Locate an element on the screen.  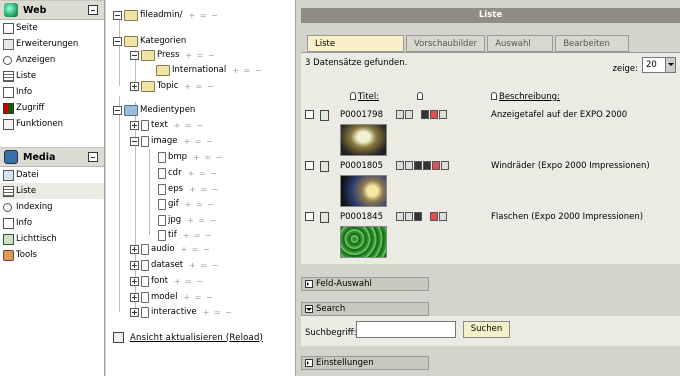
tree-node-interactive: interactive + = − is located at coordinates (181, 312).